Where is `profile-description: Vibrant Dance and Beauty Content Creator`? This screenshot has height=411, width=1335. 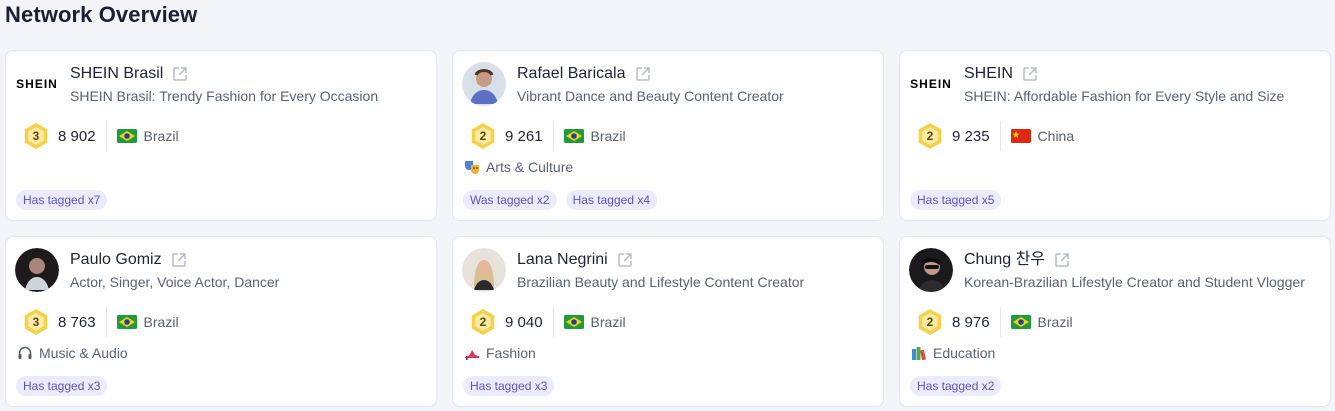
profile-description: Vibrant Dance and Beauty Content Creator is located at coordinates (650, 96).